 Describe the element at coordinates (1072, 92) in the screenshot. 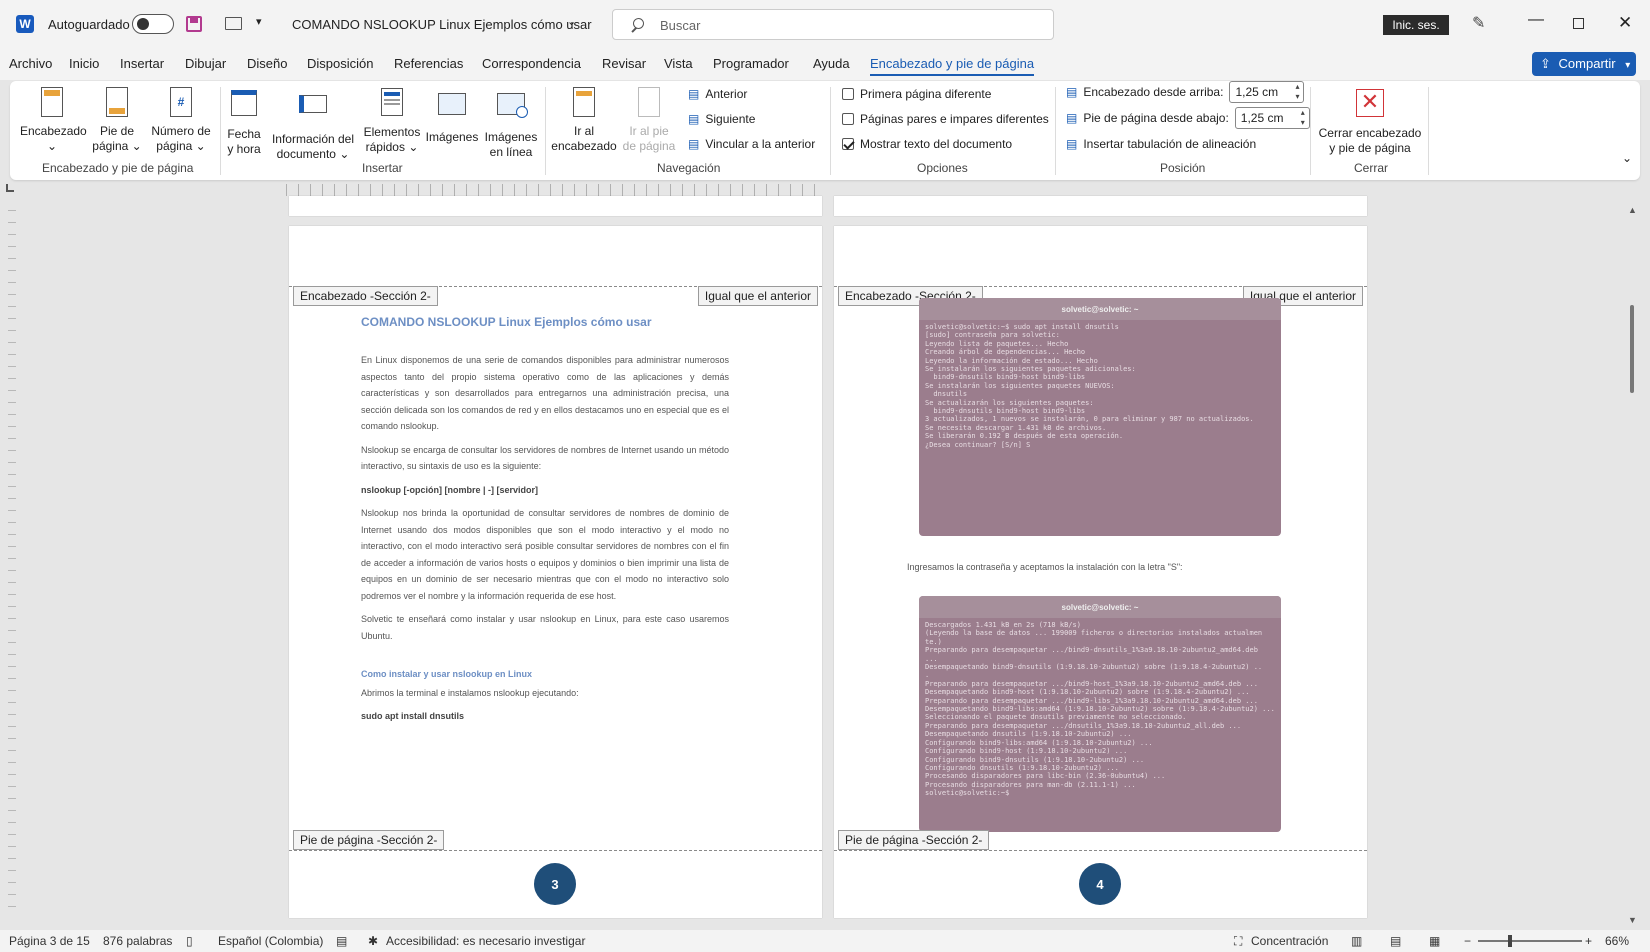

I see `header-position-icon: ▤` at that location.